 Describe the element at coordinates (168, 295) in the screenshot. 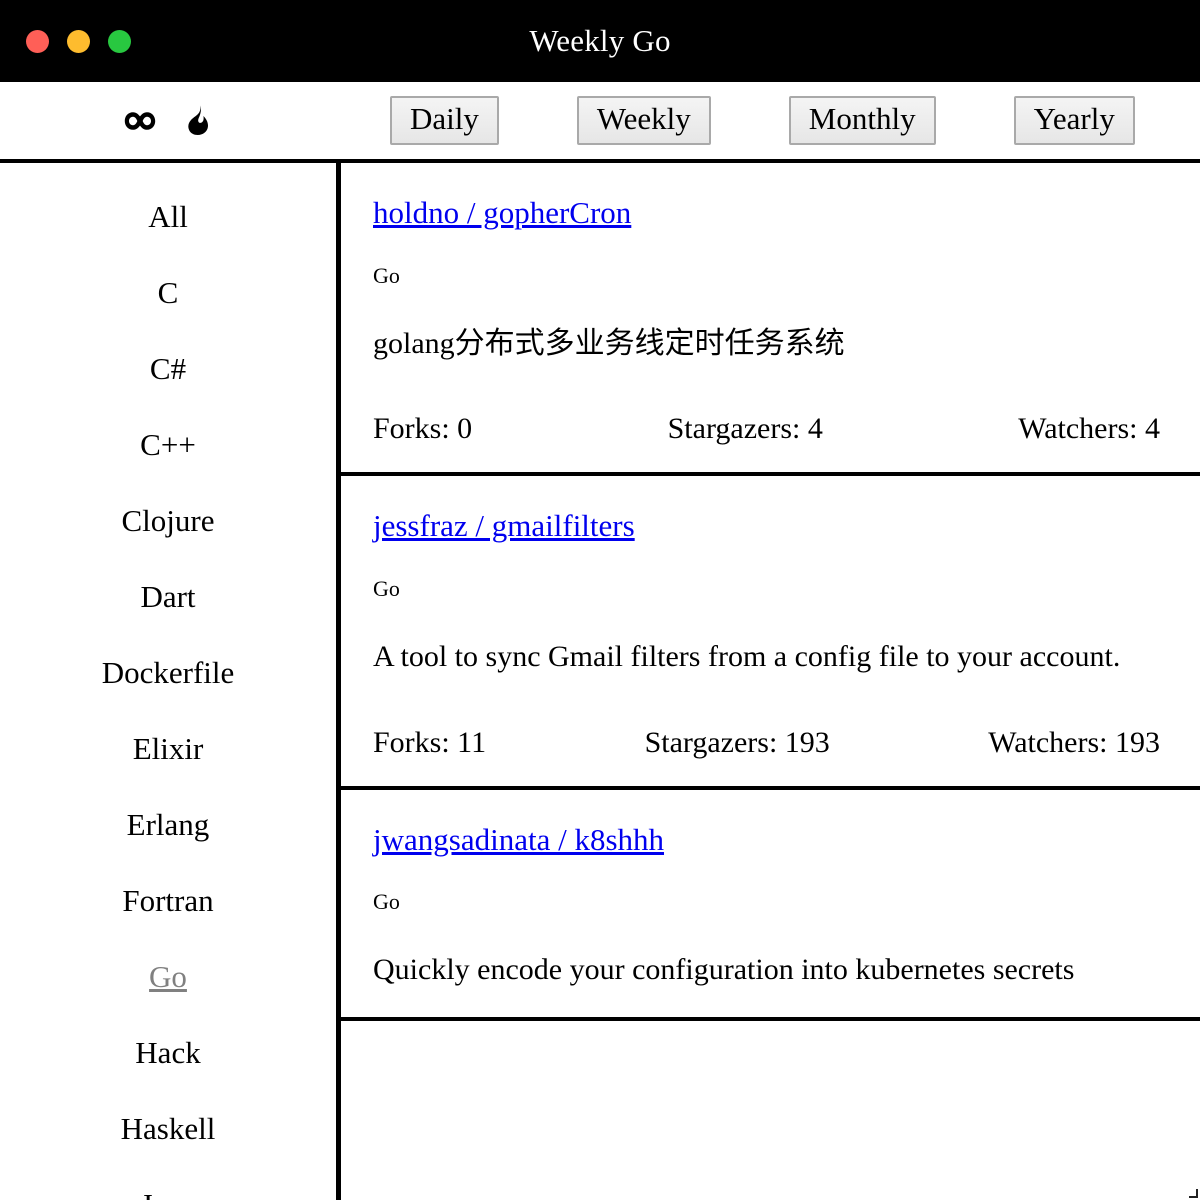

I see `sidebar-item-c: C` at that location.